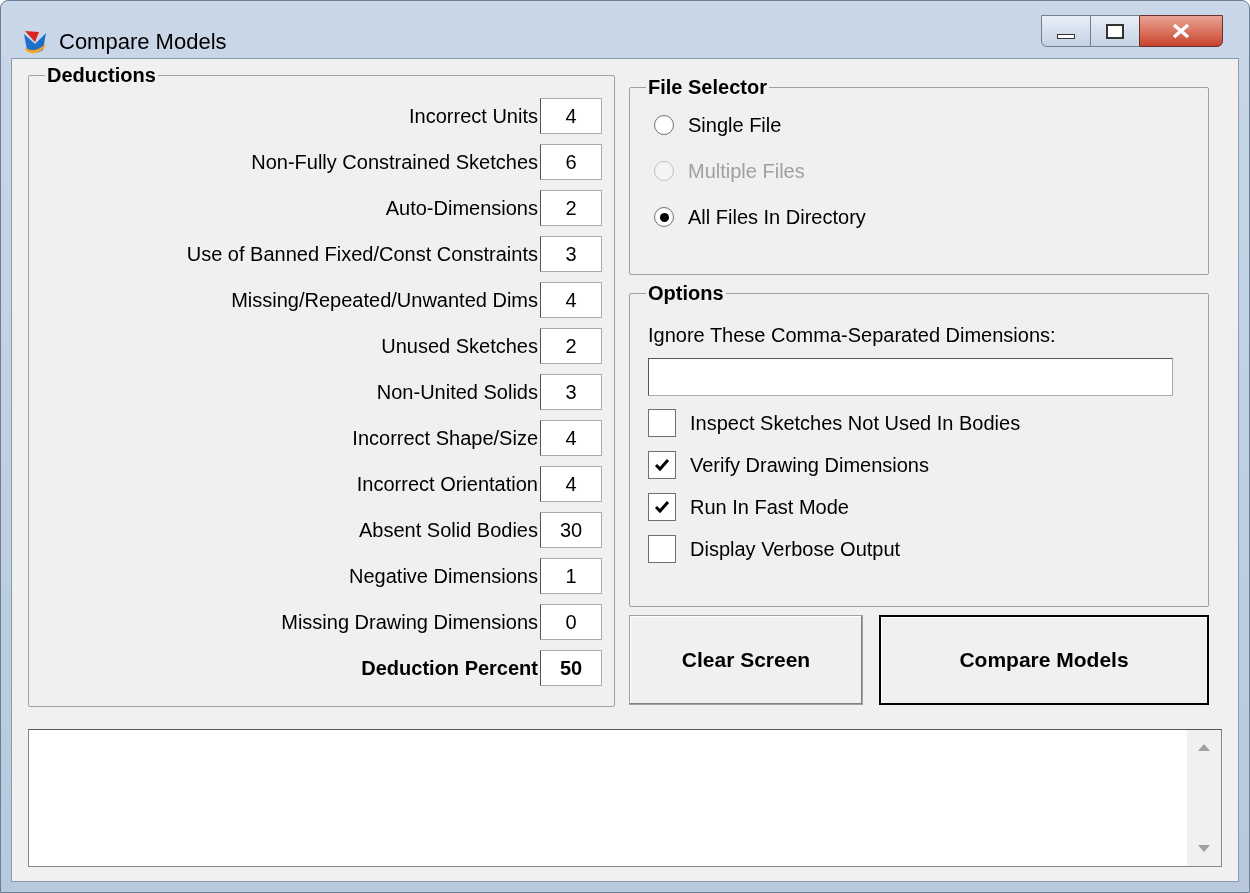 This screenshot has width=1250, height=893. I want to click on deduction-label: Auto-Dimensions, so click(461, 208).